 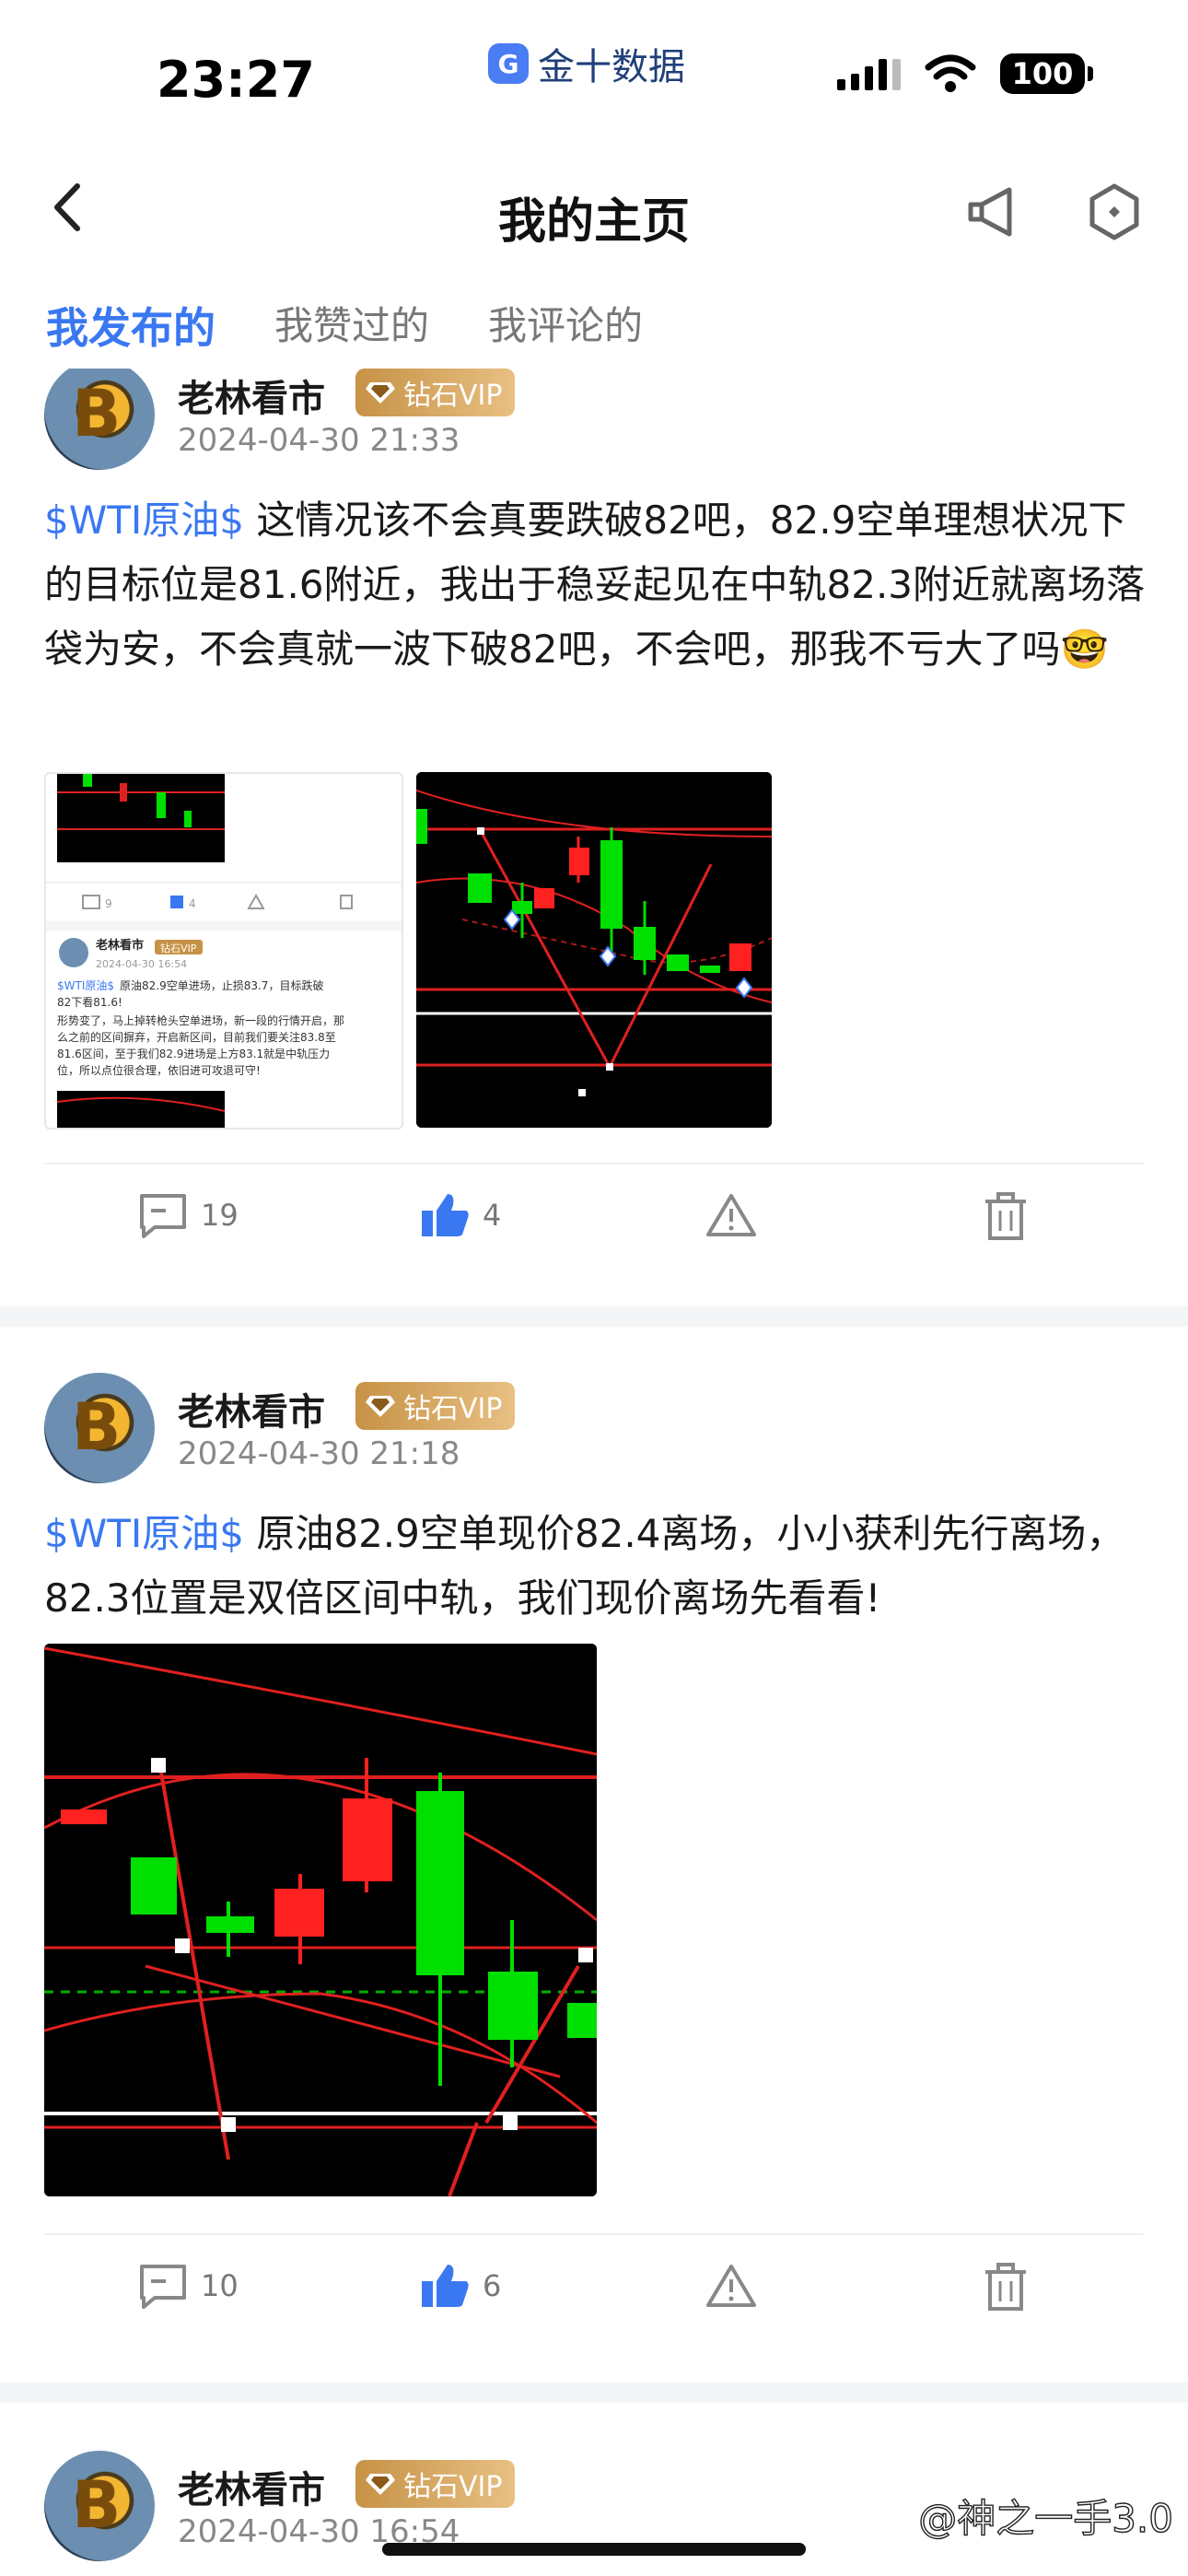 I want to click on app-indicator: G 金十数据, so click(x=586, y=63).